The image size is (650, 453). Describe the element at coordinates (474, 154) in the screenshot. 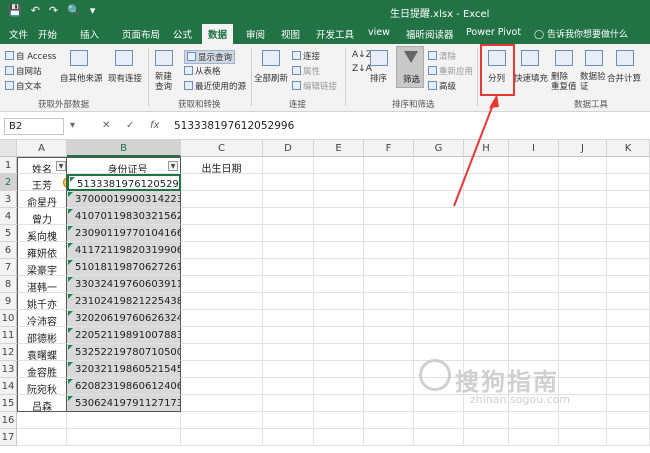

I see `arrow-line` at that location.